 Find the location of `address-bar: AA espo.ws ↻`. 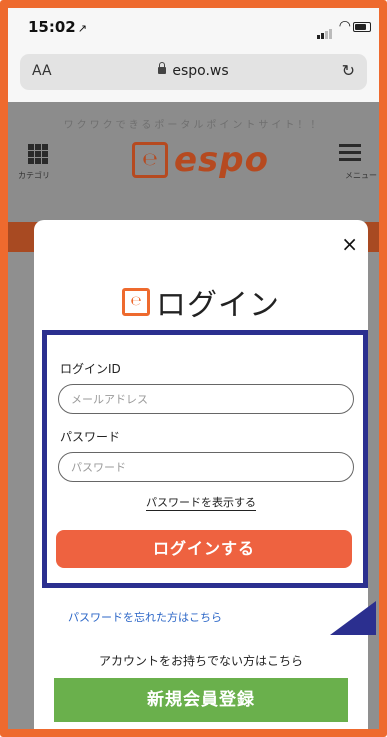

address-bar: AA espo.ws ↻ is located at coordinates (193, 72).